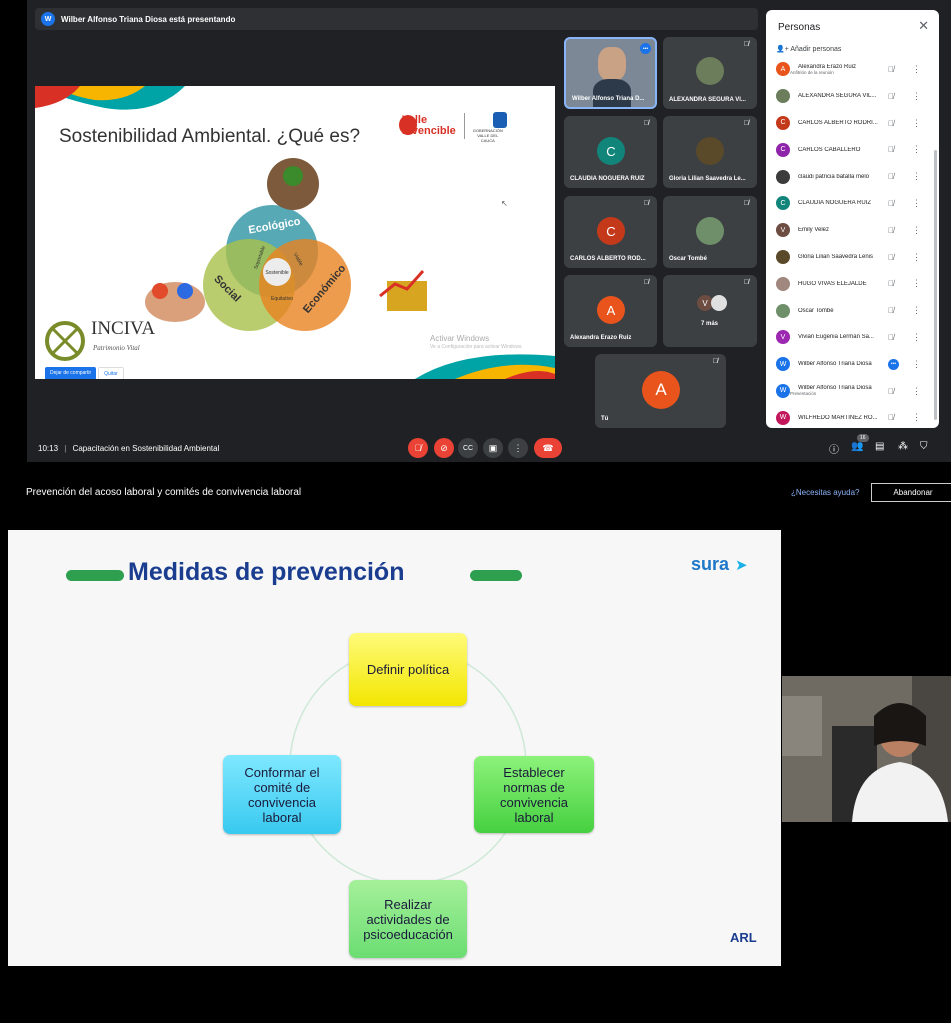  I want to click on step-label: Establecer normas de convivencia laboral, so click(534, 794).